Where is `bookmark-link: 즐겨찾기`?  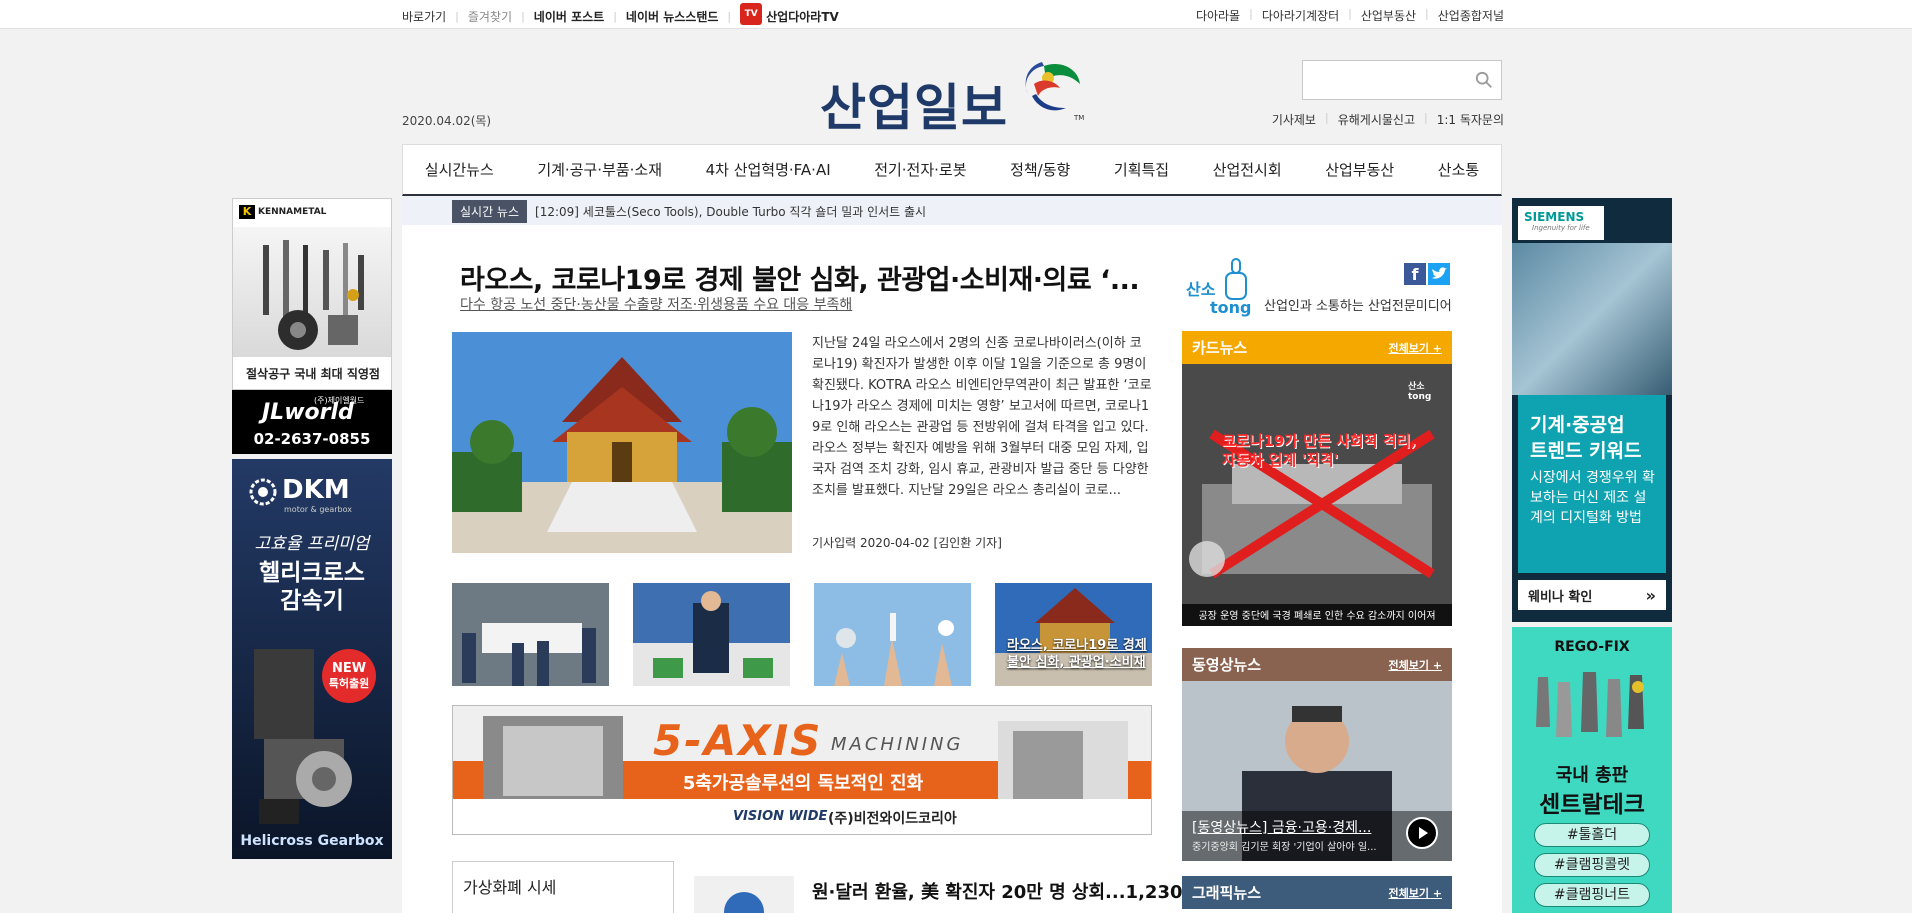
bookmark-link: 즐겨찾기 is located at coordinates (490, 16).